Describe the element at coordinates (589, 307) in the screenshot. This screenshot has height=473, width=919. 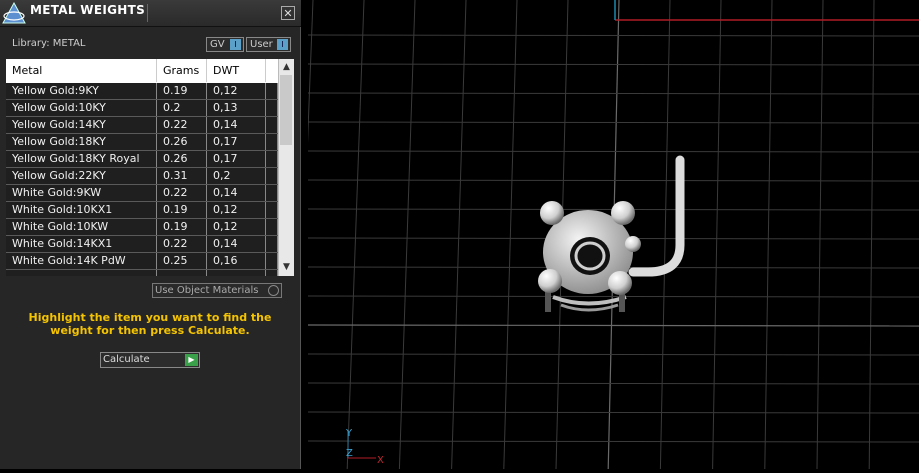
I see `ring-base-arc` at that location.